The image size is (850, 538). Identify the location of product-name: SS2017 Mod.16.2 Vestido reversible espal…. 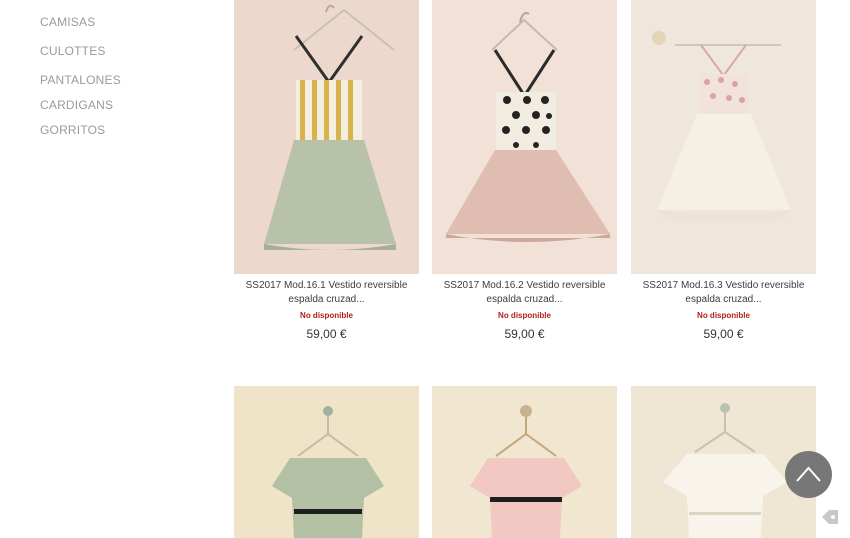
(524, 293).